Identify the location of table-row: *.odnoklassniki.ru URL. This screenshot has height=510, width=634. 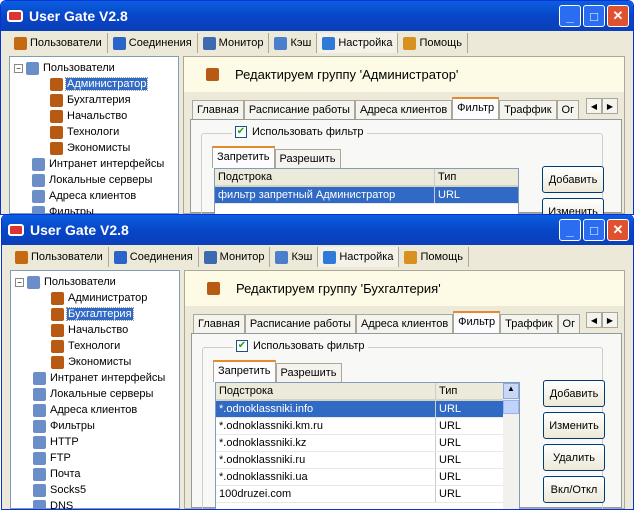
(367, 460).